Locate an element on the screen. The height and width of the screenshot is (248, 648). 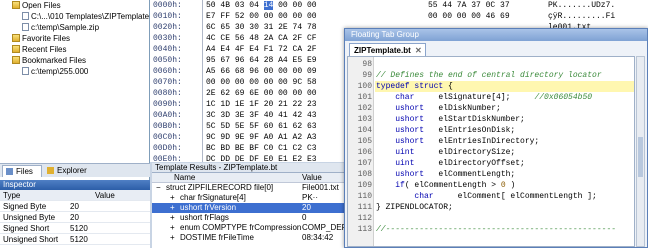
hex-byte: C1 is located at coordinates (283, 148).